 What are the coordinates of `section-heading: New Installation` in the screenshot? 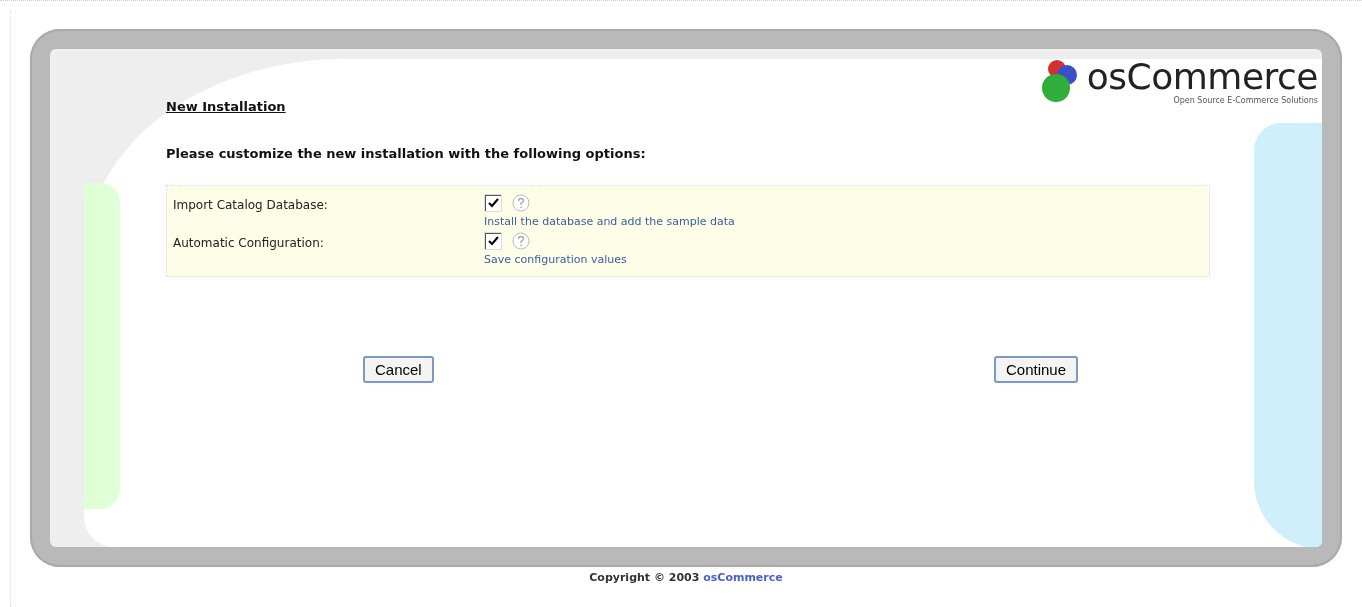 It's located at (226, 106).